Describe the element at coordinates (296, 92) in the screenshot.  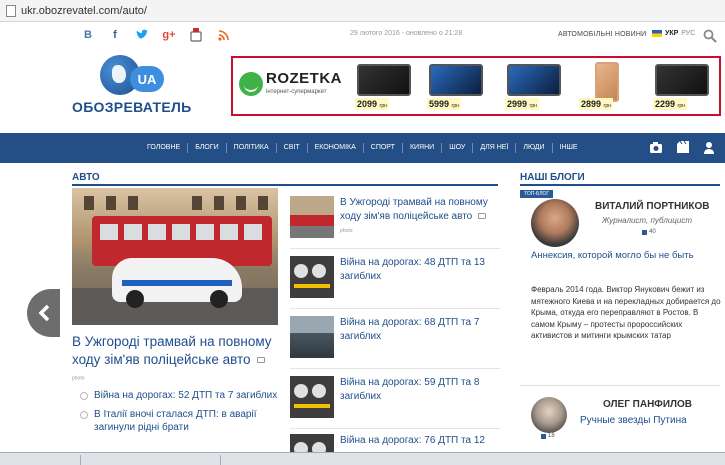
I see `rozetka-tagline: інтернет-супермаркет` at that location.